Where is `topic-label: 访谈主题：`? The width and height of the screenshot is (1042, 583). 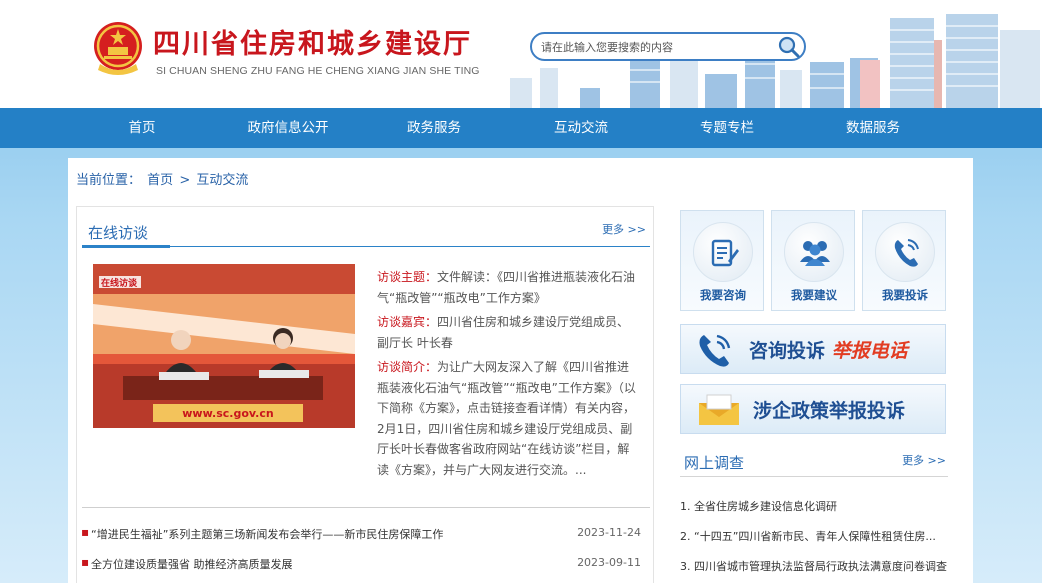 topic-label: 访谈主题： is located at coordinates (407, 277).